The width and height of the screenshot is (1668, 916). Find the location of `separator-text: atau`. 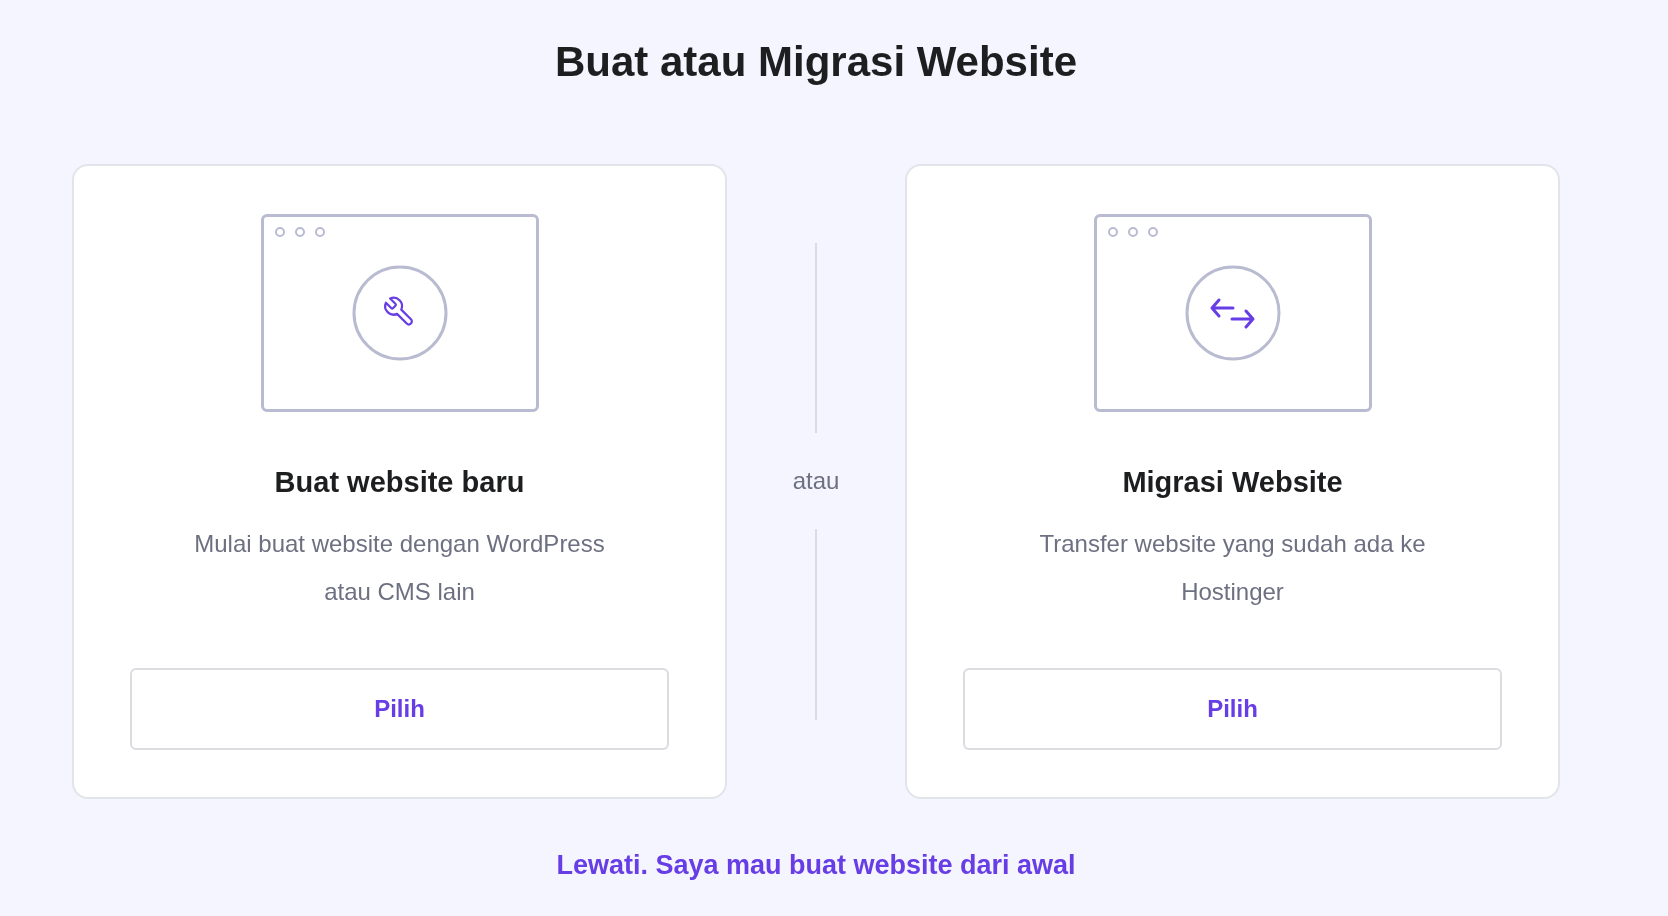

separator-text: atau is located at coordinates (816, 481).